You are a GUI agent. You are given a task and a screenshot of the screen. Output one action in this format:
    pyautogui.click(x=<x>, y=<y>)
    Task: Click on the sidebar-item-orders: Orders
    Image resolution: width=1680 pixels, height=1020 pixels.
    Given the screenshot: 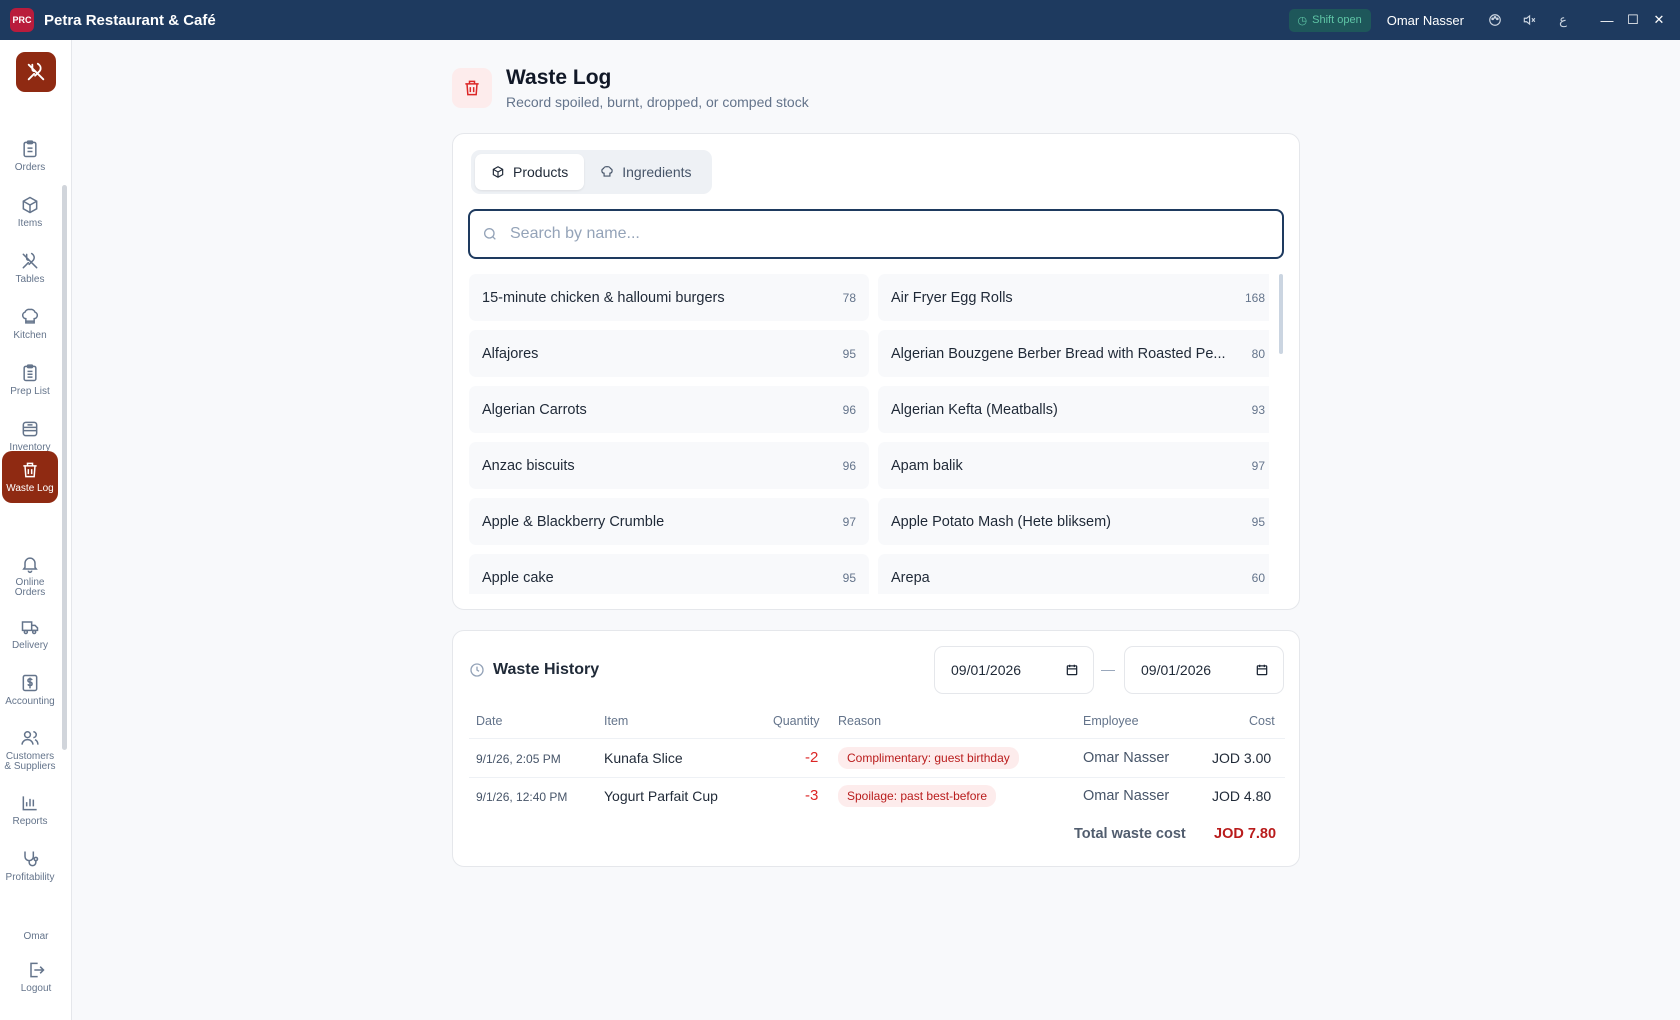 What is the action you would take?
    pyautogui.click(x=30, y=156)
    